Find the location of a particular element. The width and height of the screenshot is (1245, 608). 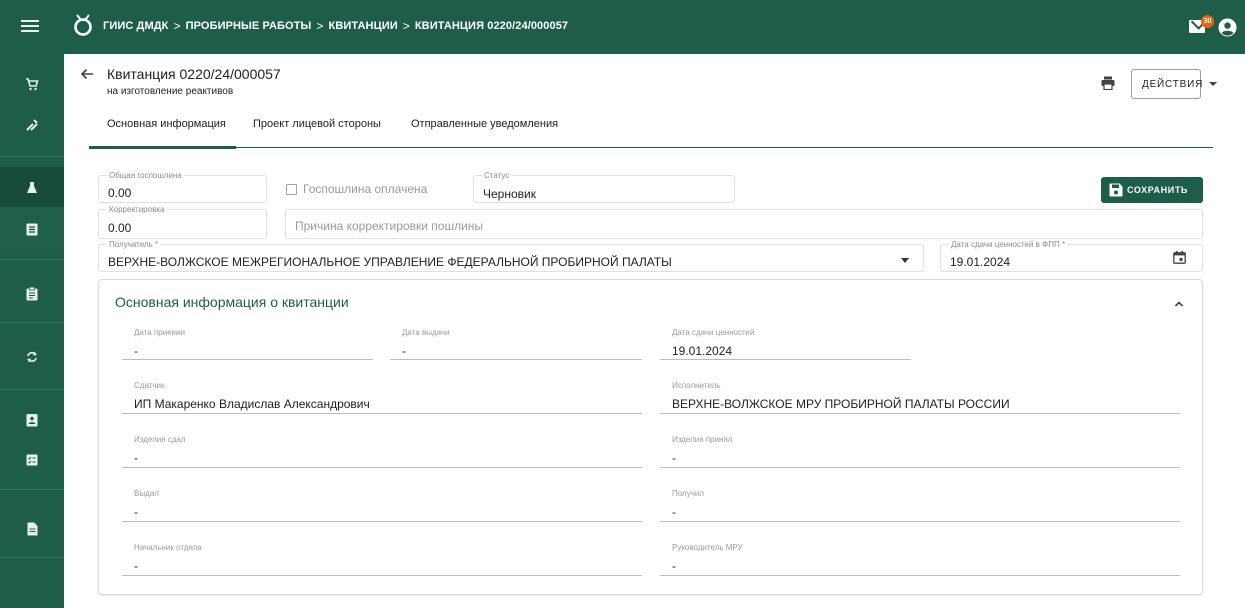

items-handed-value: - is located at coordinates (136, 458).